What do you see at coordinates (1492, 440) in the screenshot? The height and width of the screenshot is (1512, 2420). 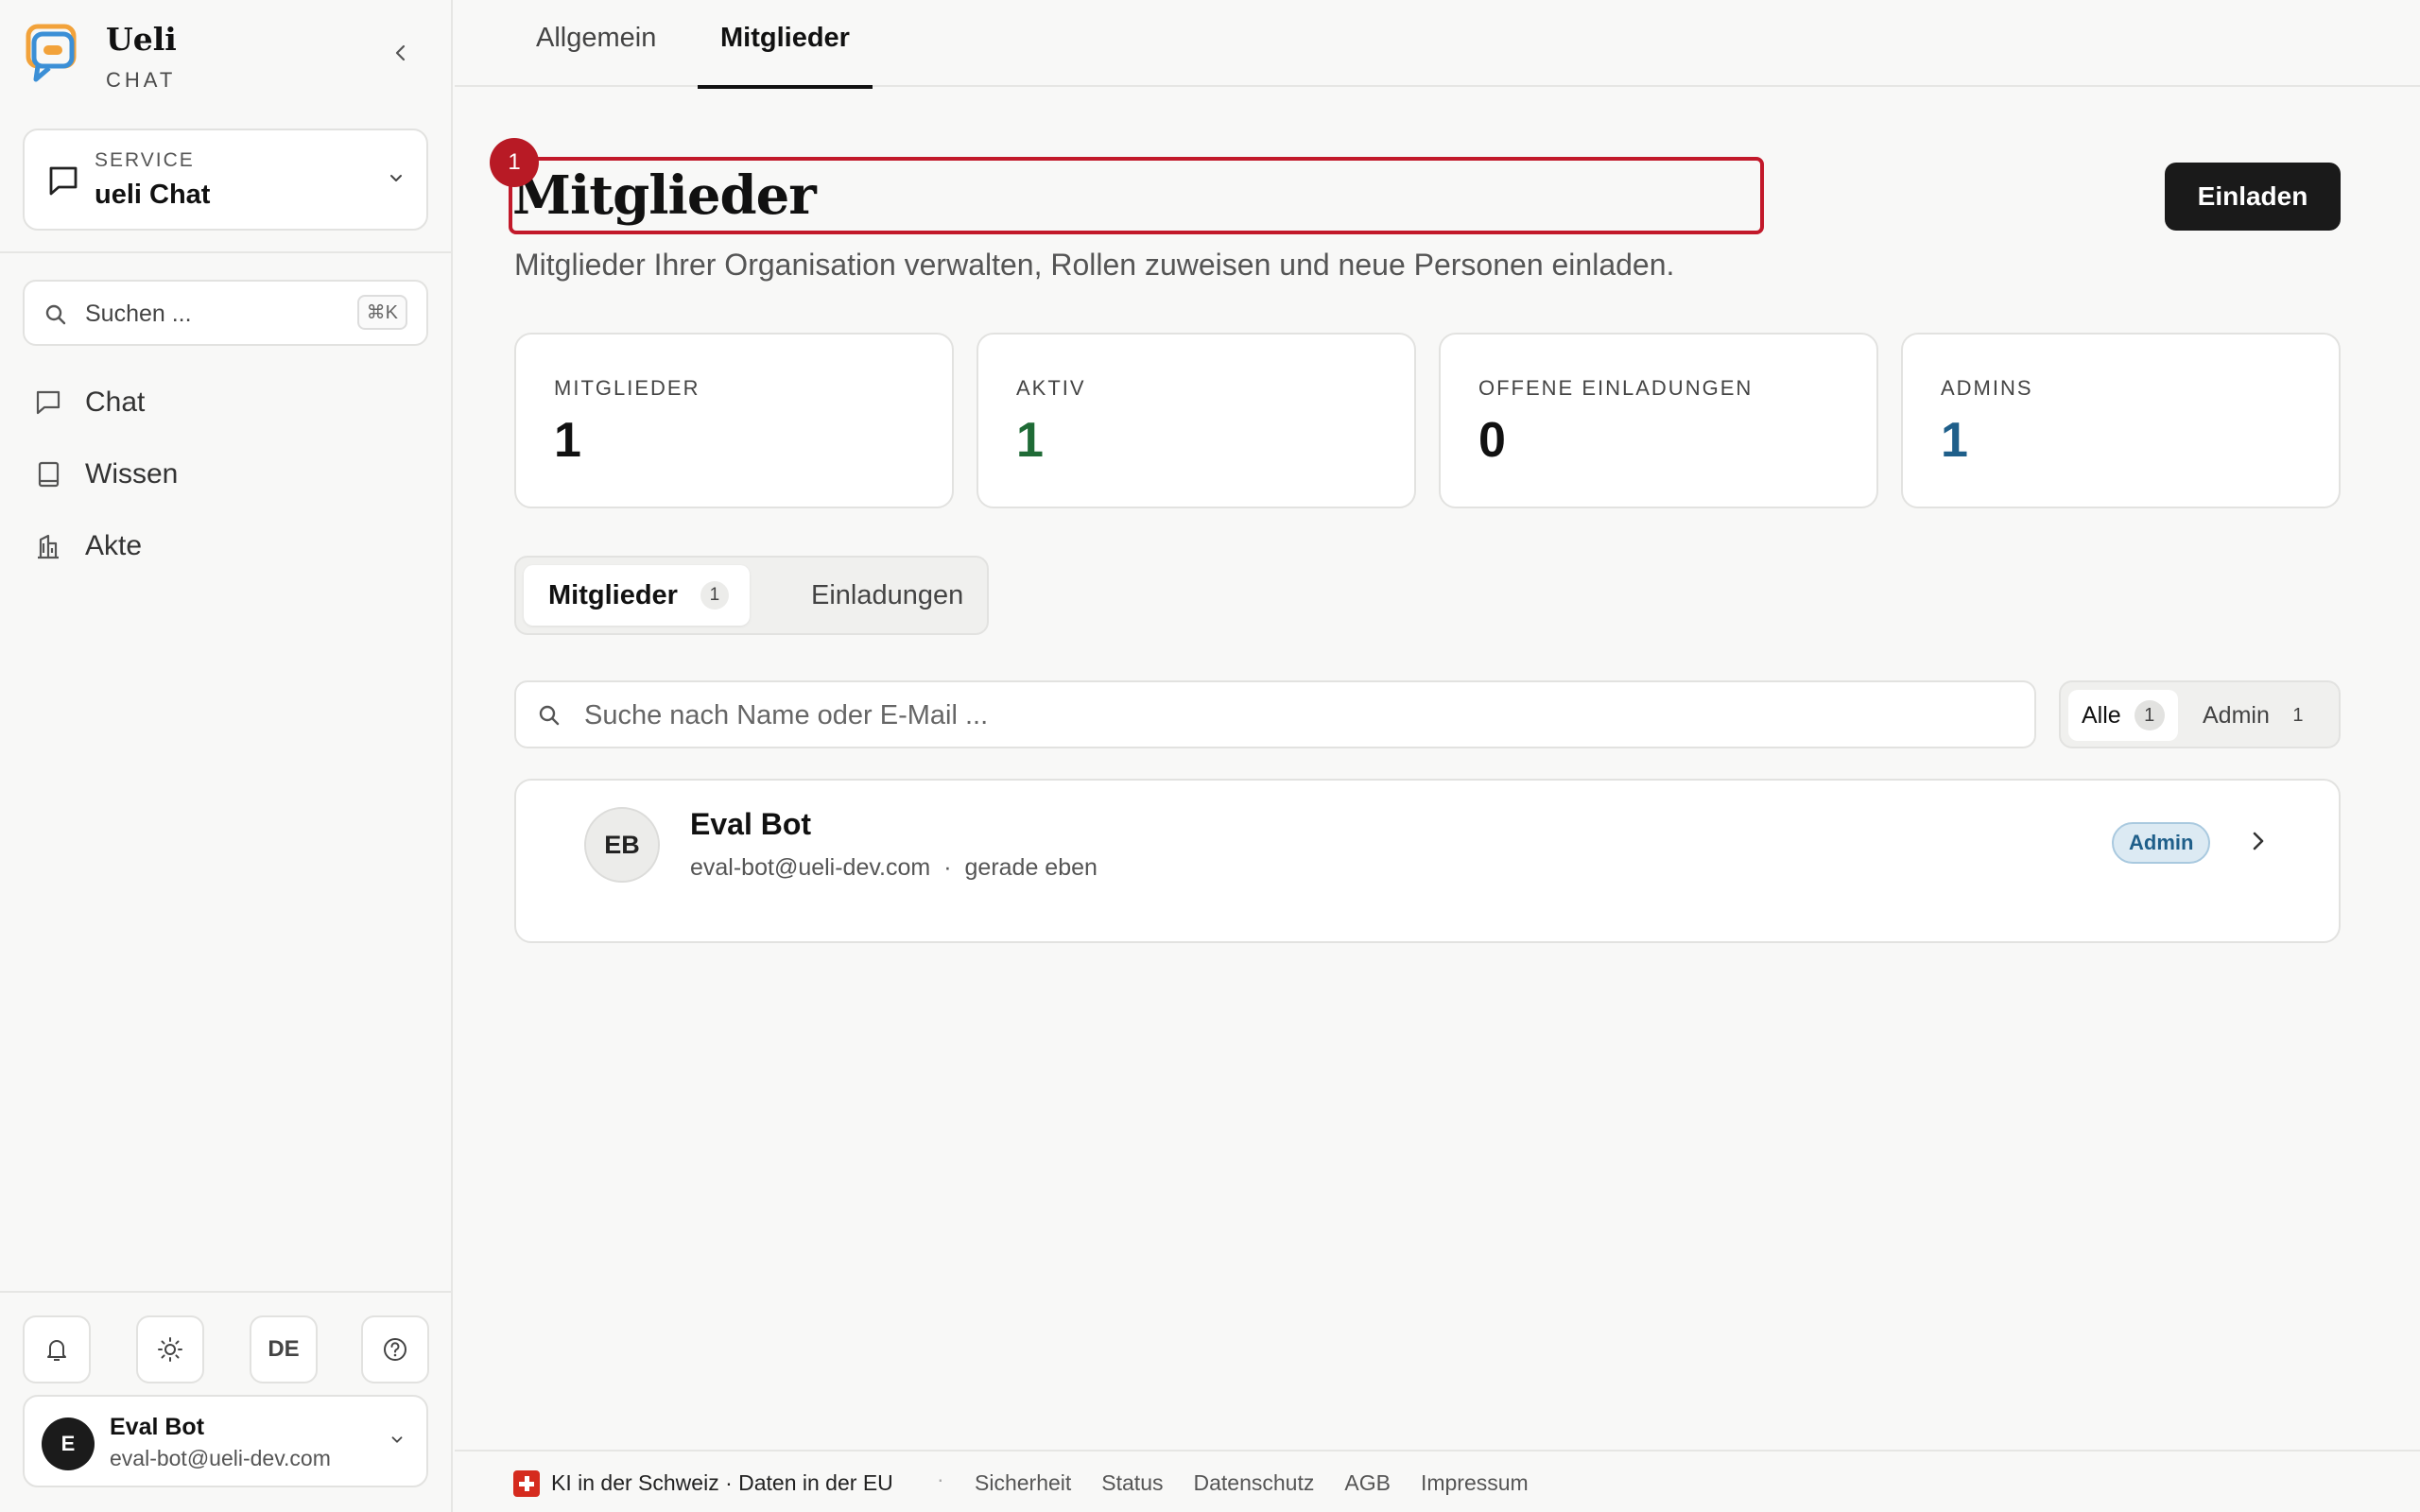 I see `stat-value: 0` at bounding box center [1492, 440].